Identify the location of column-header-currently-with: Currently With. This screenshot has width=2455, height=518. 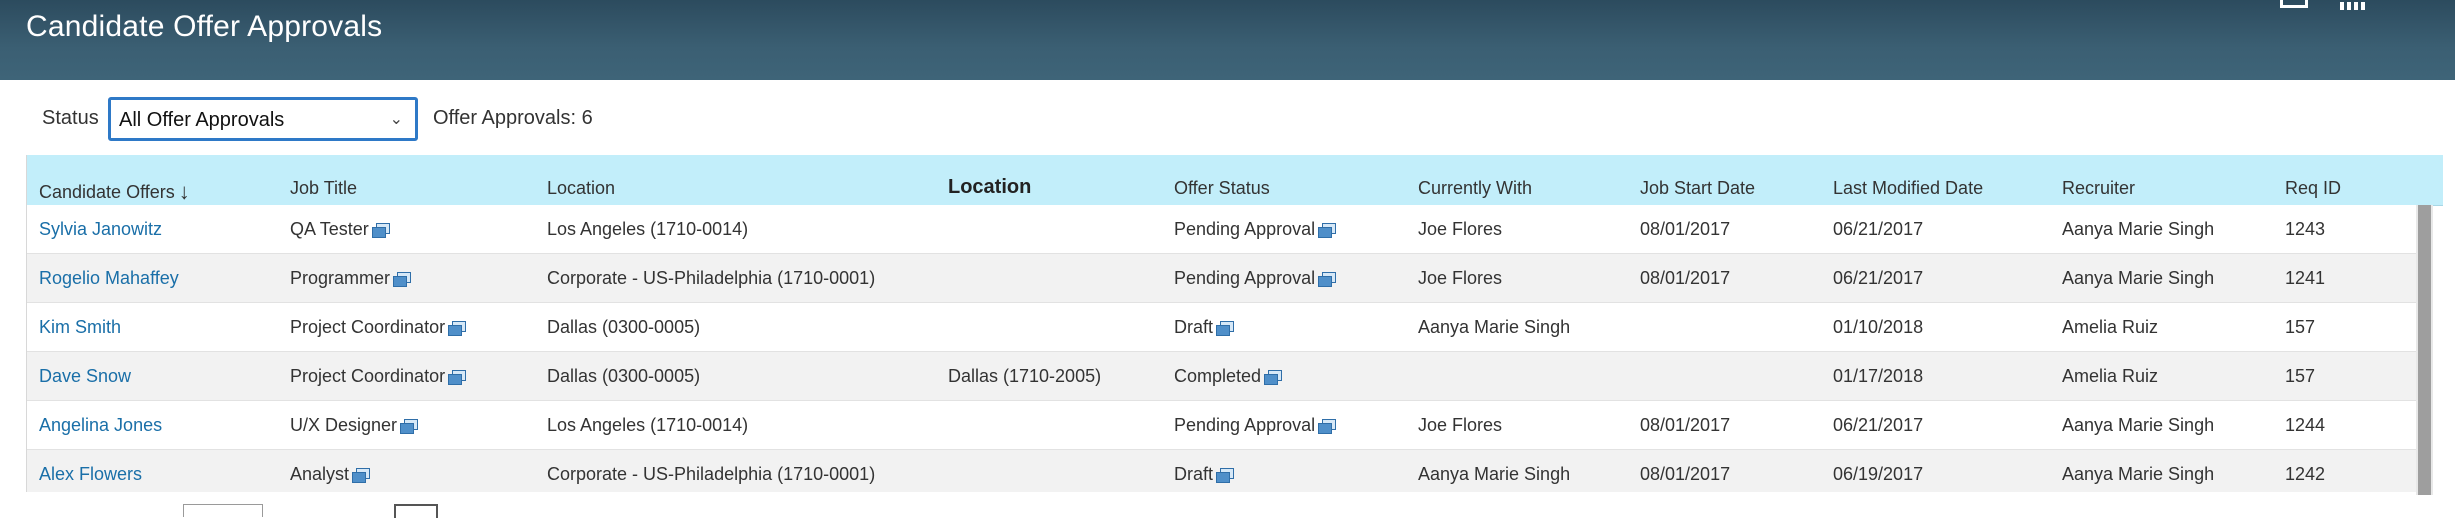
(1475, 188).